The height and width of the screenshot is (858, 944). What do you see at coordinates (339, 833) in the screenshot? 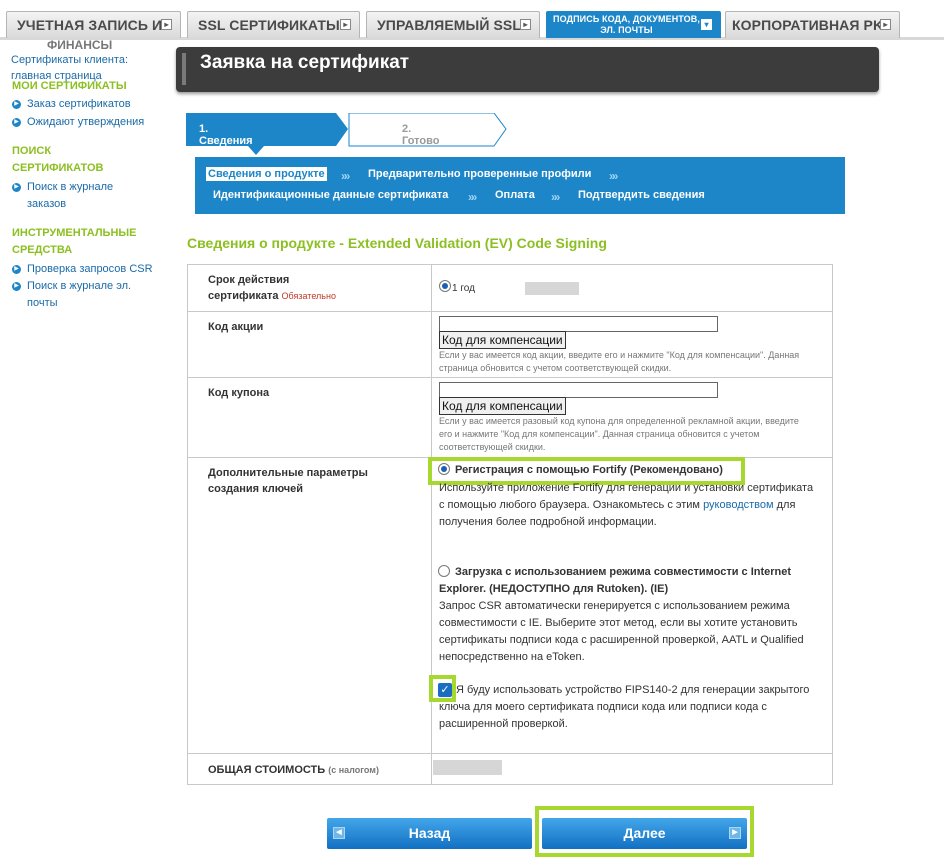
I see `back-arrow-icon: ◀` at bounding box center [339, 833].